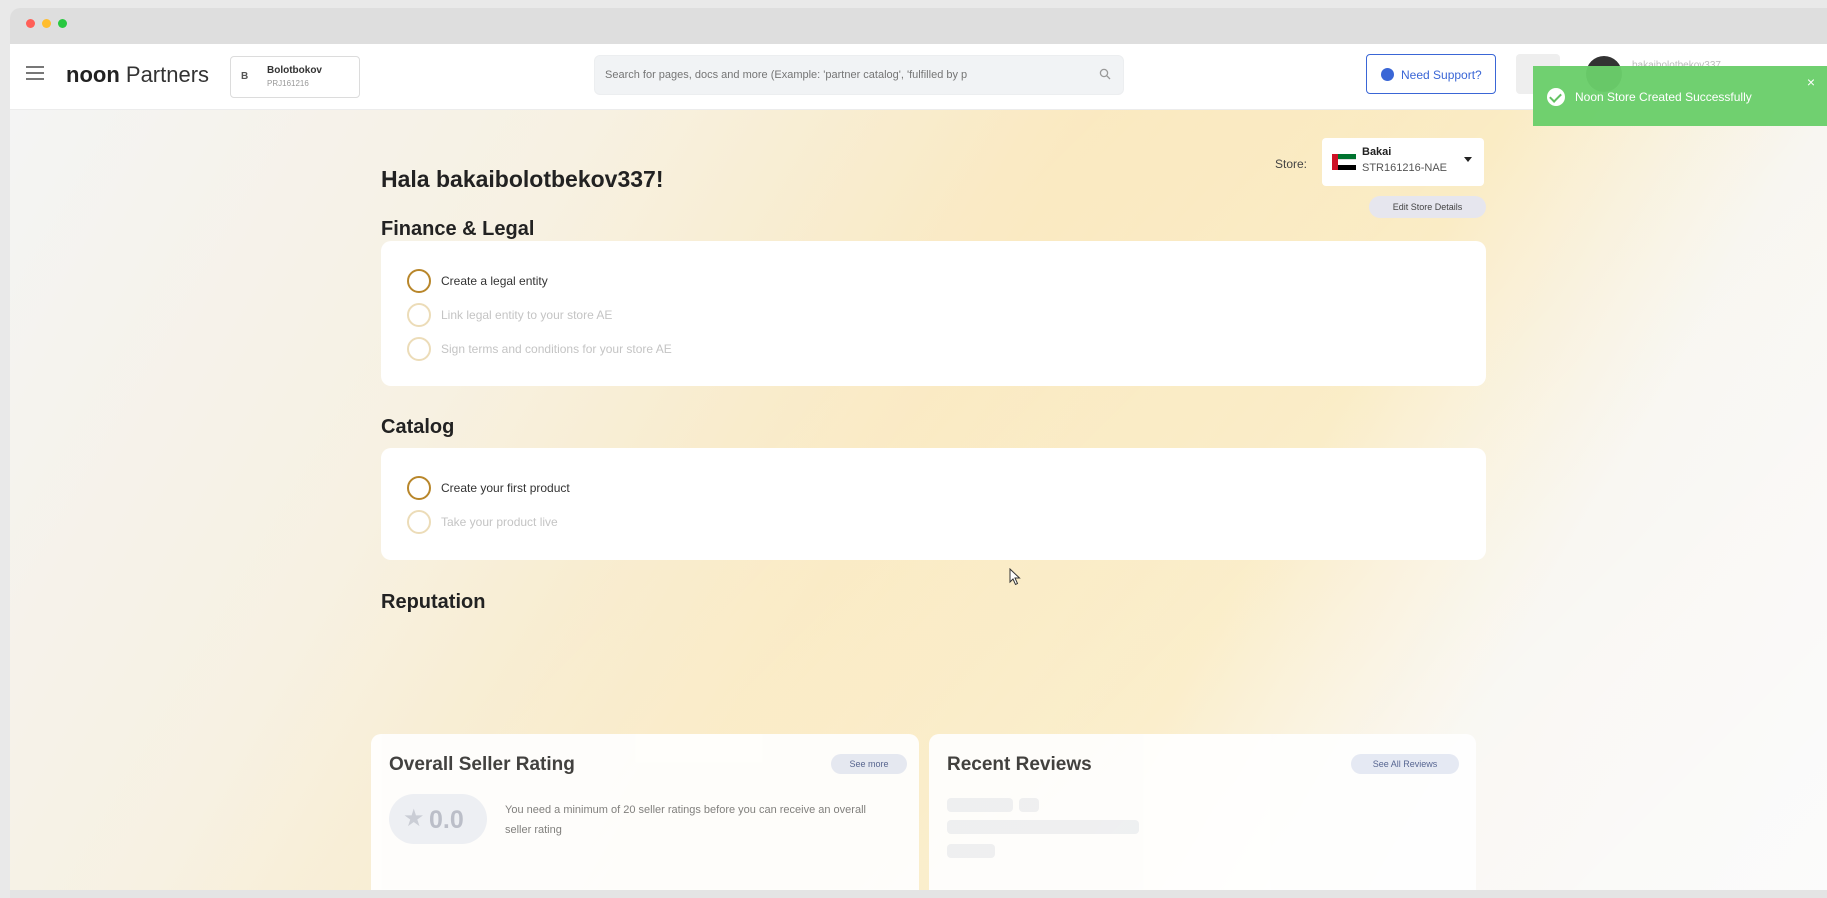 The image size is (1827, 898). I want to click on store-name: Bakai, so click(1377, 152).